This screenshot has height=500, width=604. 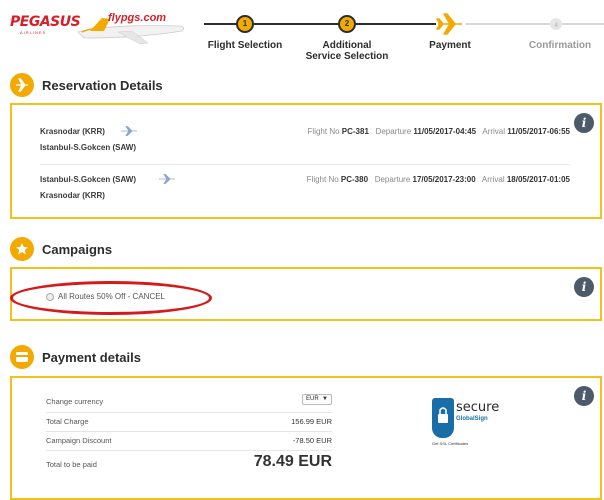 What do you see at coordinates (79, 440) in the screenshot?
I see `campaign-discount-label: Campaign Discount` at bounding box center [79, 440].